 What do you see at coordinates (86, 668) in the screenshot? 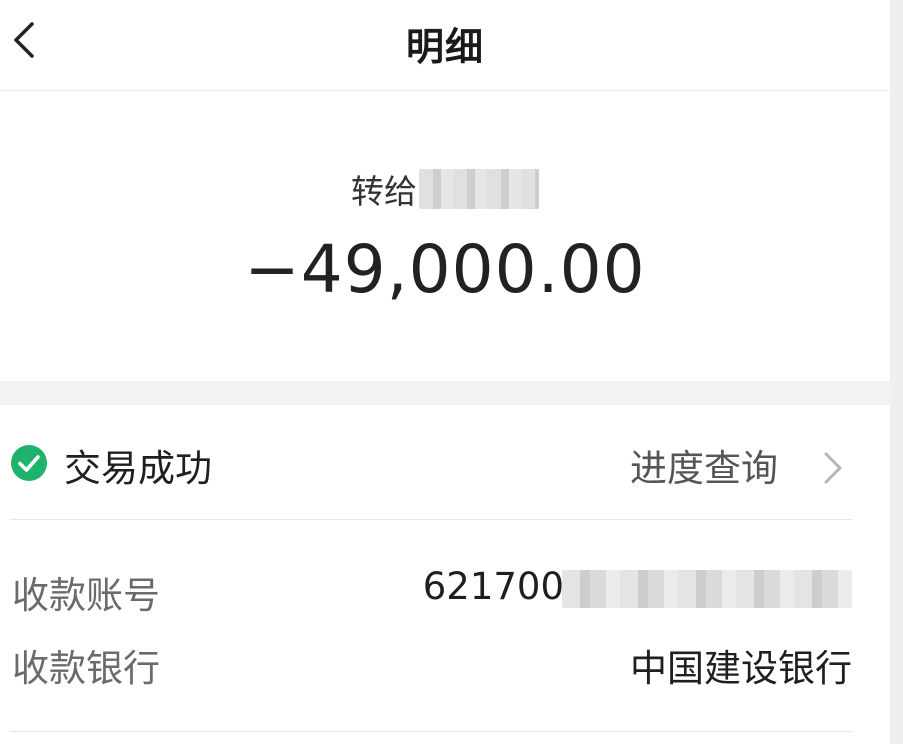
I see `bank-label: 收款银行` at bounding box center [86, 668].